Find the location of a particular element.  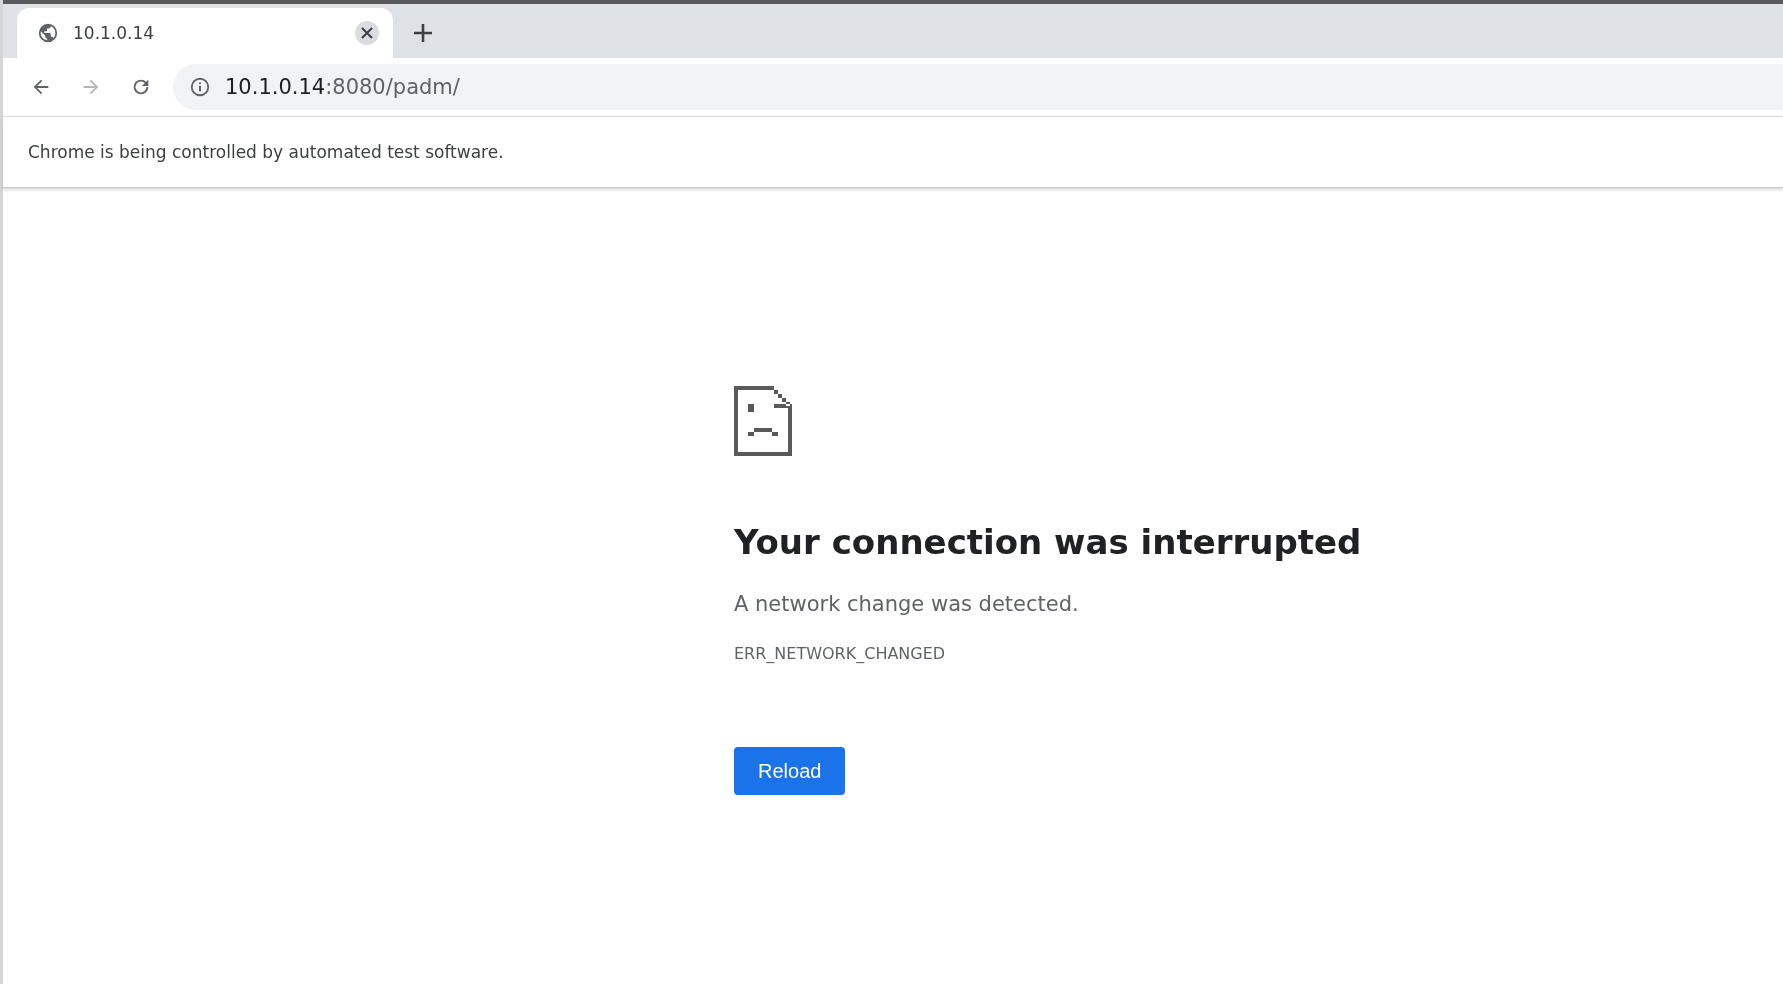

infobar-text: Chrome is being controlled by automated test software. is located at coordinates (266, 152).